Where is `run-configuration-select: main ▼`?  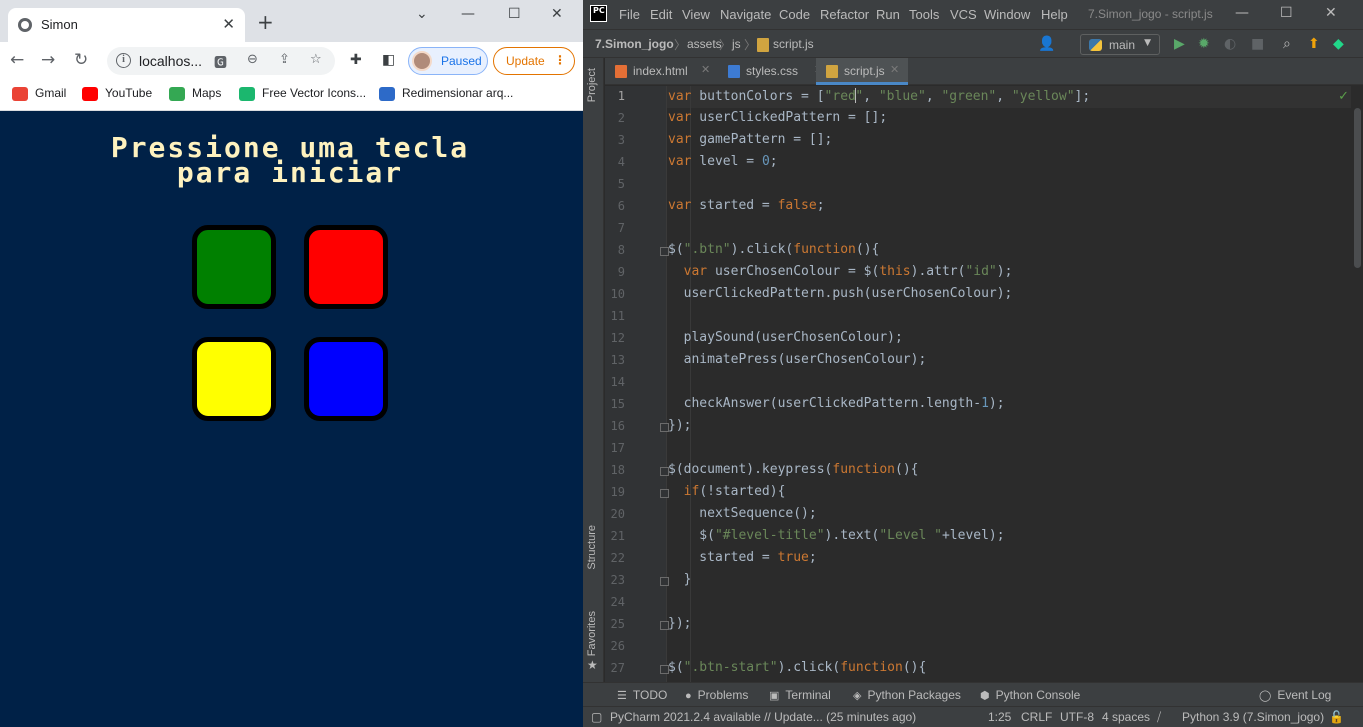 run-configuration-select: main ▼ is located at coordinates (1120, 44).